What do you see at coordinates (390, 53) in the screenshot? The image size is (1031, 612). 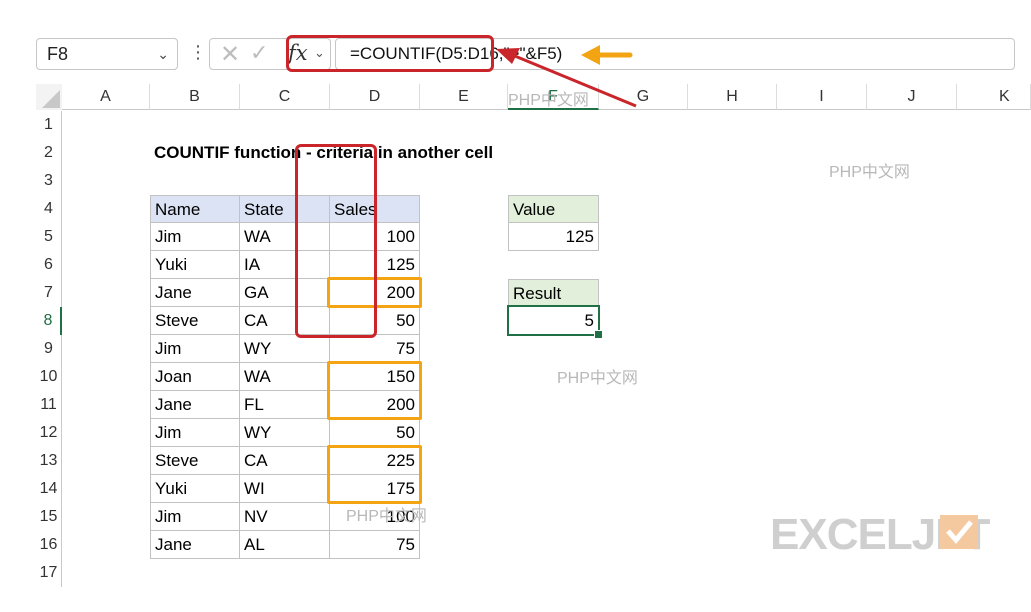 I see `formula-annotation-box` at bounding box center [390, 53].